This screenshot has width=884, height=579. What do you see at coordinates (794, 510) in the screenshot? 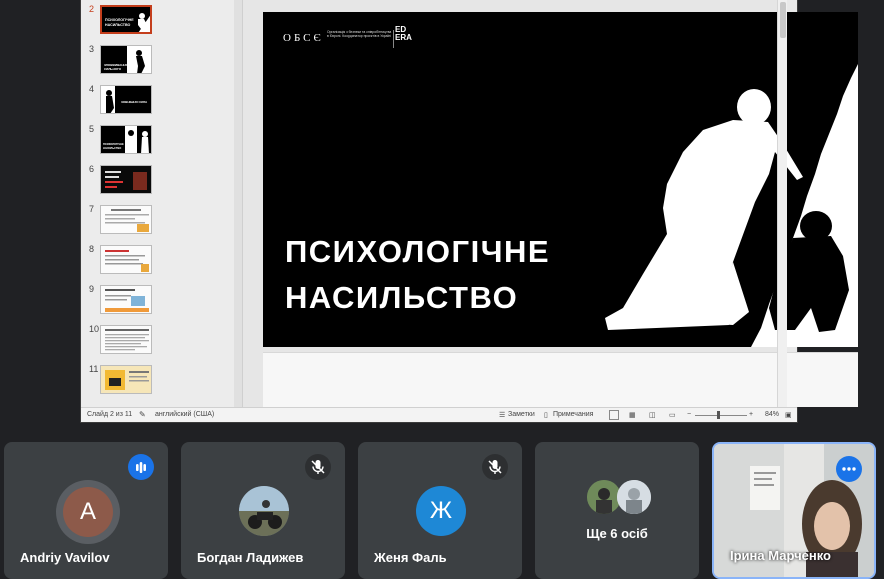
I see `participant-tile-video: Ірина Марченко` at bounding box center [794, 510].